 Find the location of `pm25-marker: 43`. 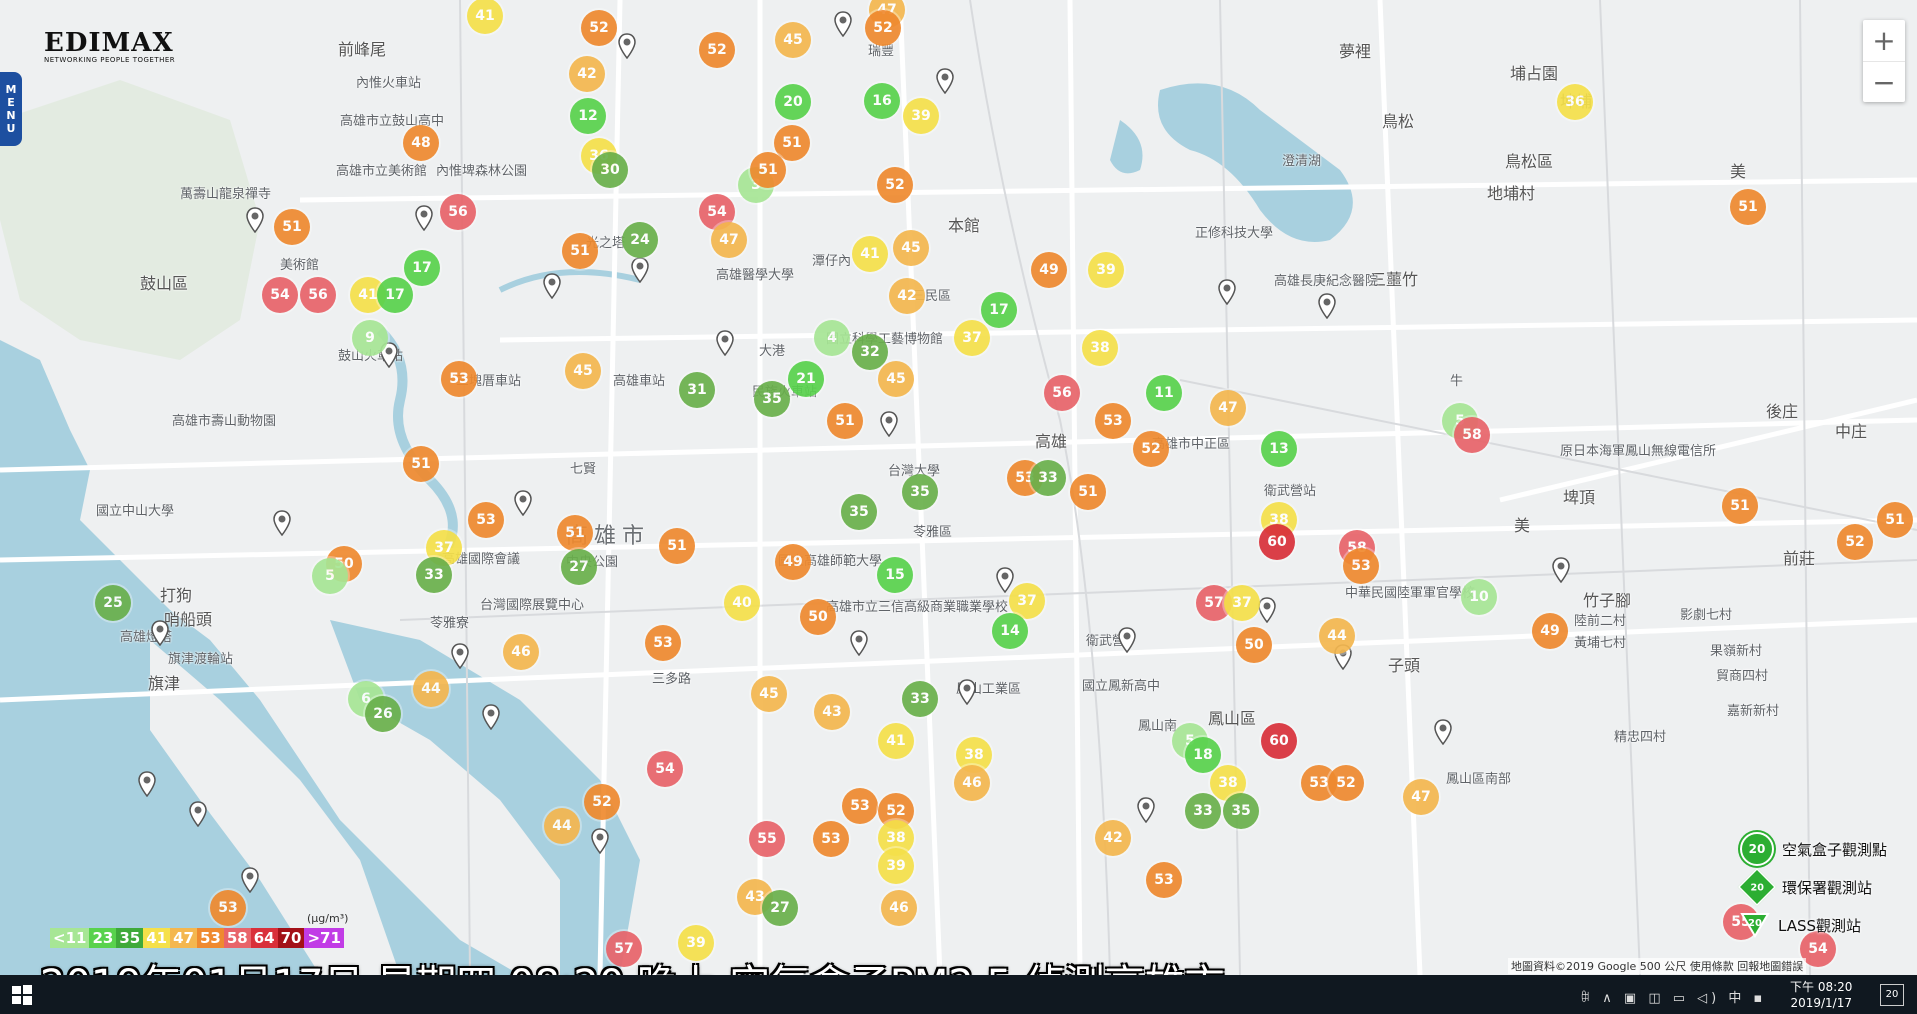

pm25-marker: 43 is located at coordinates (832, 712).